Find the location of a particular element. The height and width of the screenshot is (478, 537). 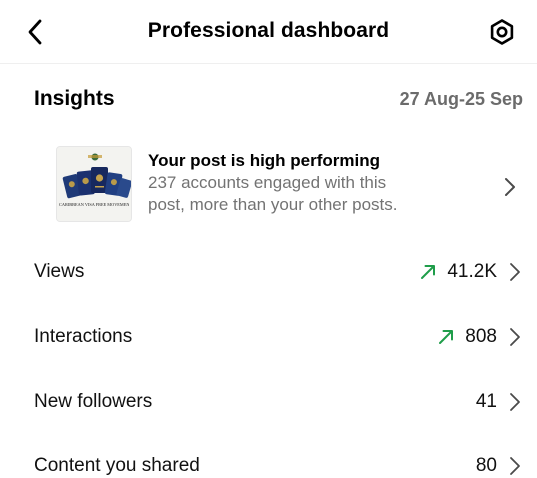

metric-row-content-shared: Content you shared 80 is located at coordinates (277, 462).